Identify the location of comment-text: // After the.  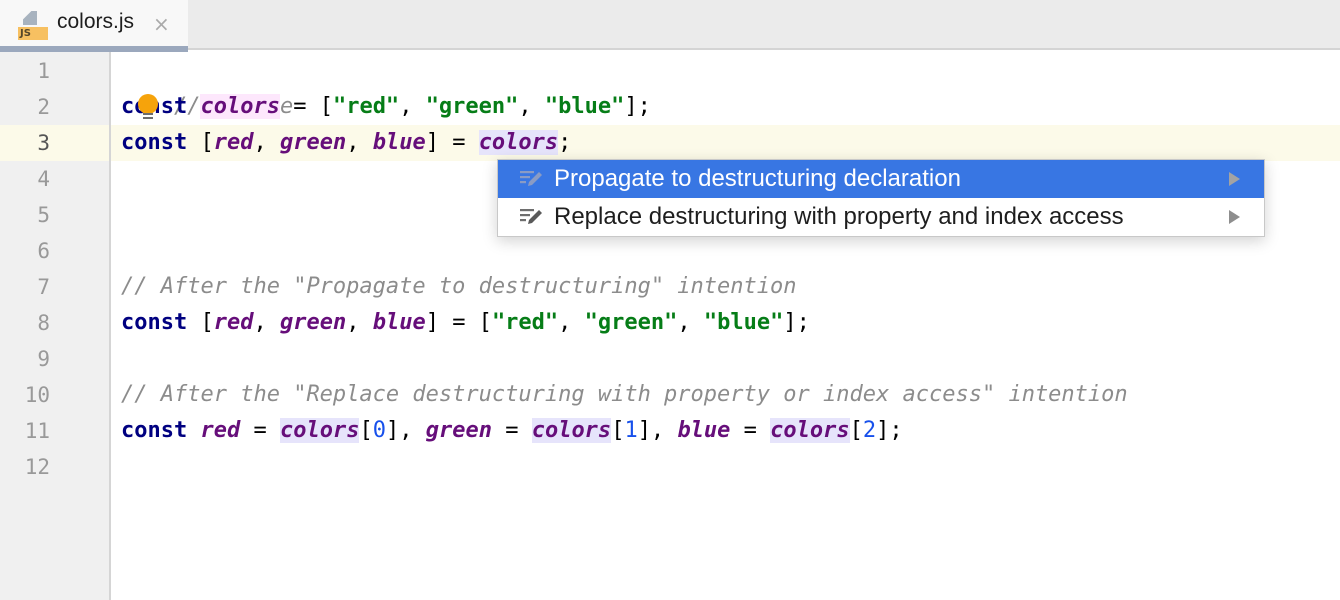
(207, 394).